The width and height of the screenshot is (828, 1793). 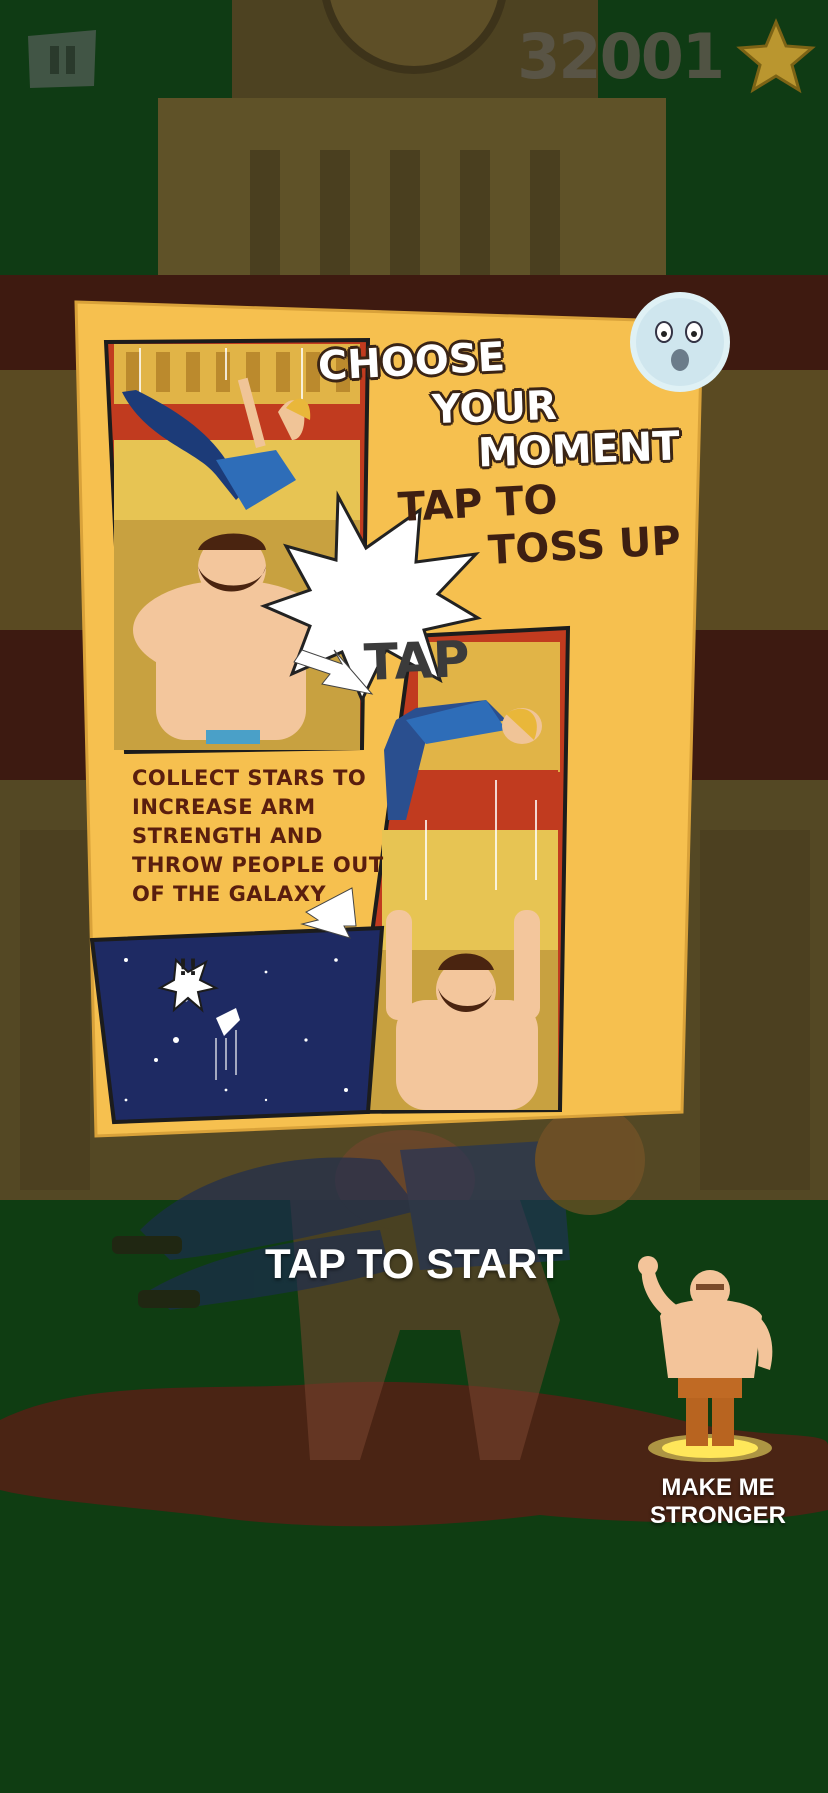 I want to click on moon-face-icon, so click(x=680, y=342).